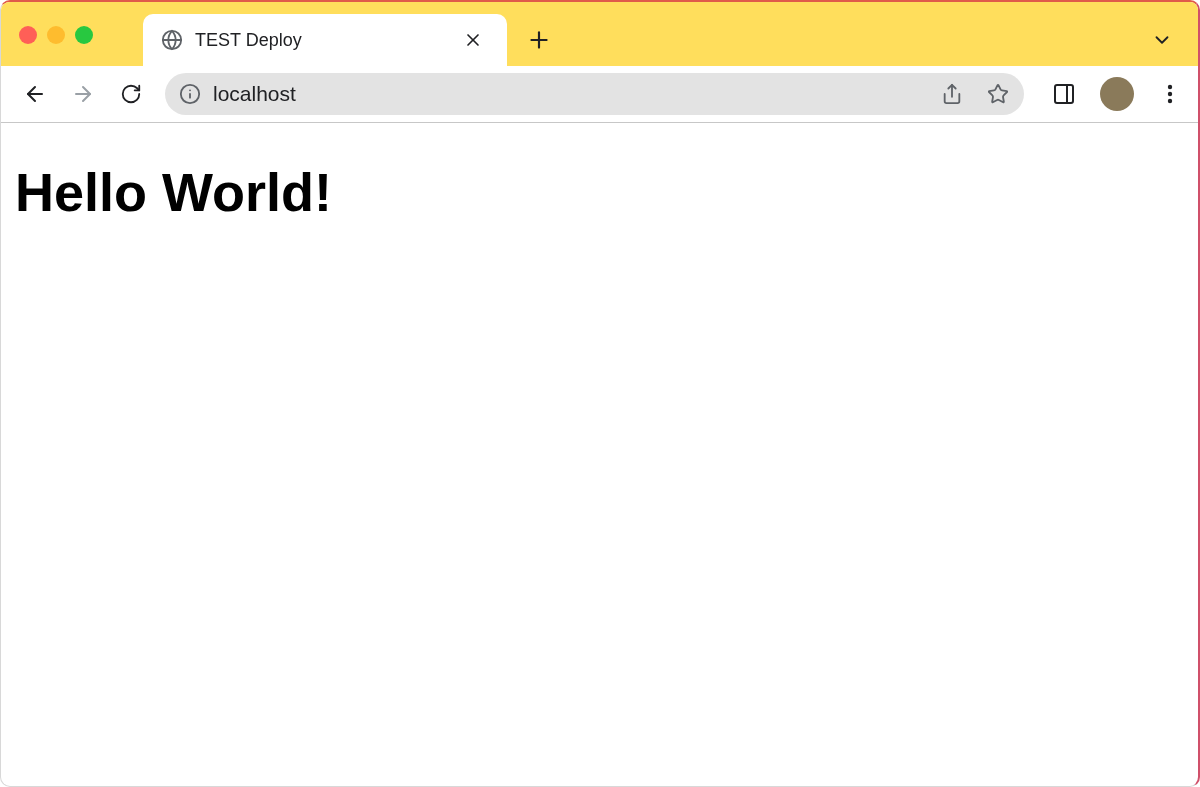  Describe the element at coordinates (1170, 94) in the screenshot. I see `menu-icon` at that location.